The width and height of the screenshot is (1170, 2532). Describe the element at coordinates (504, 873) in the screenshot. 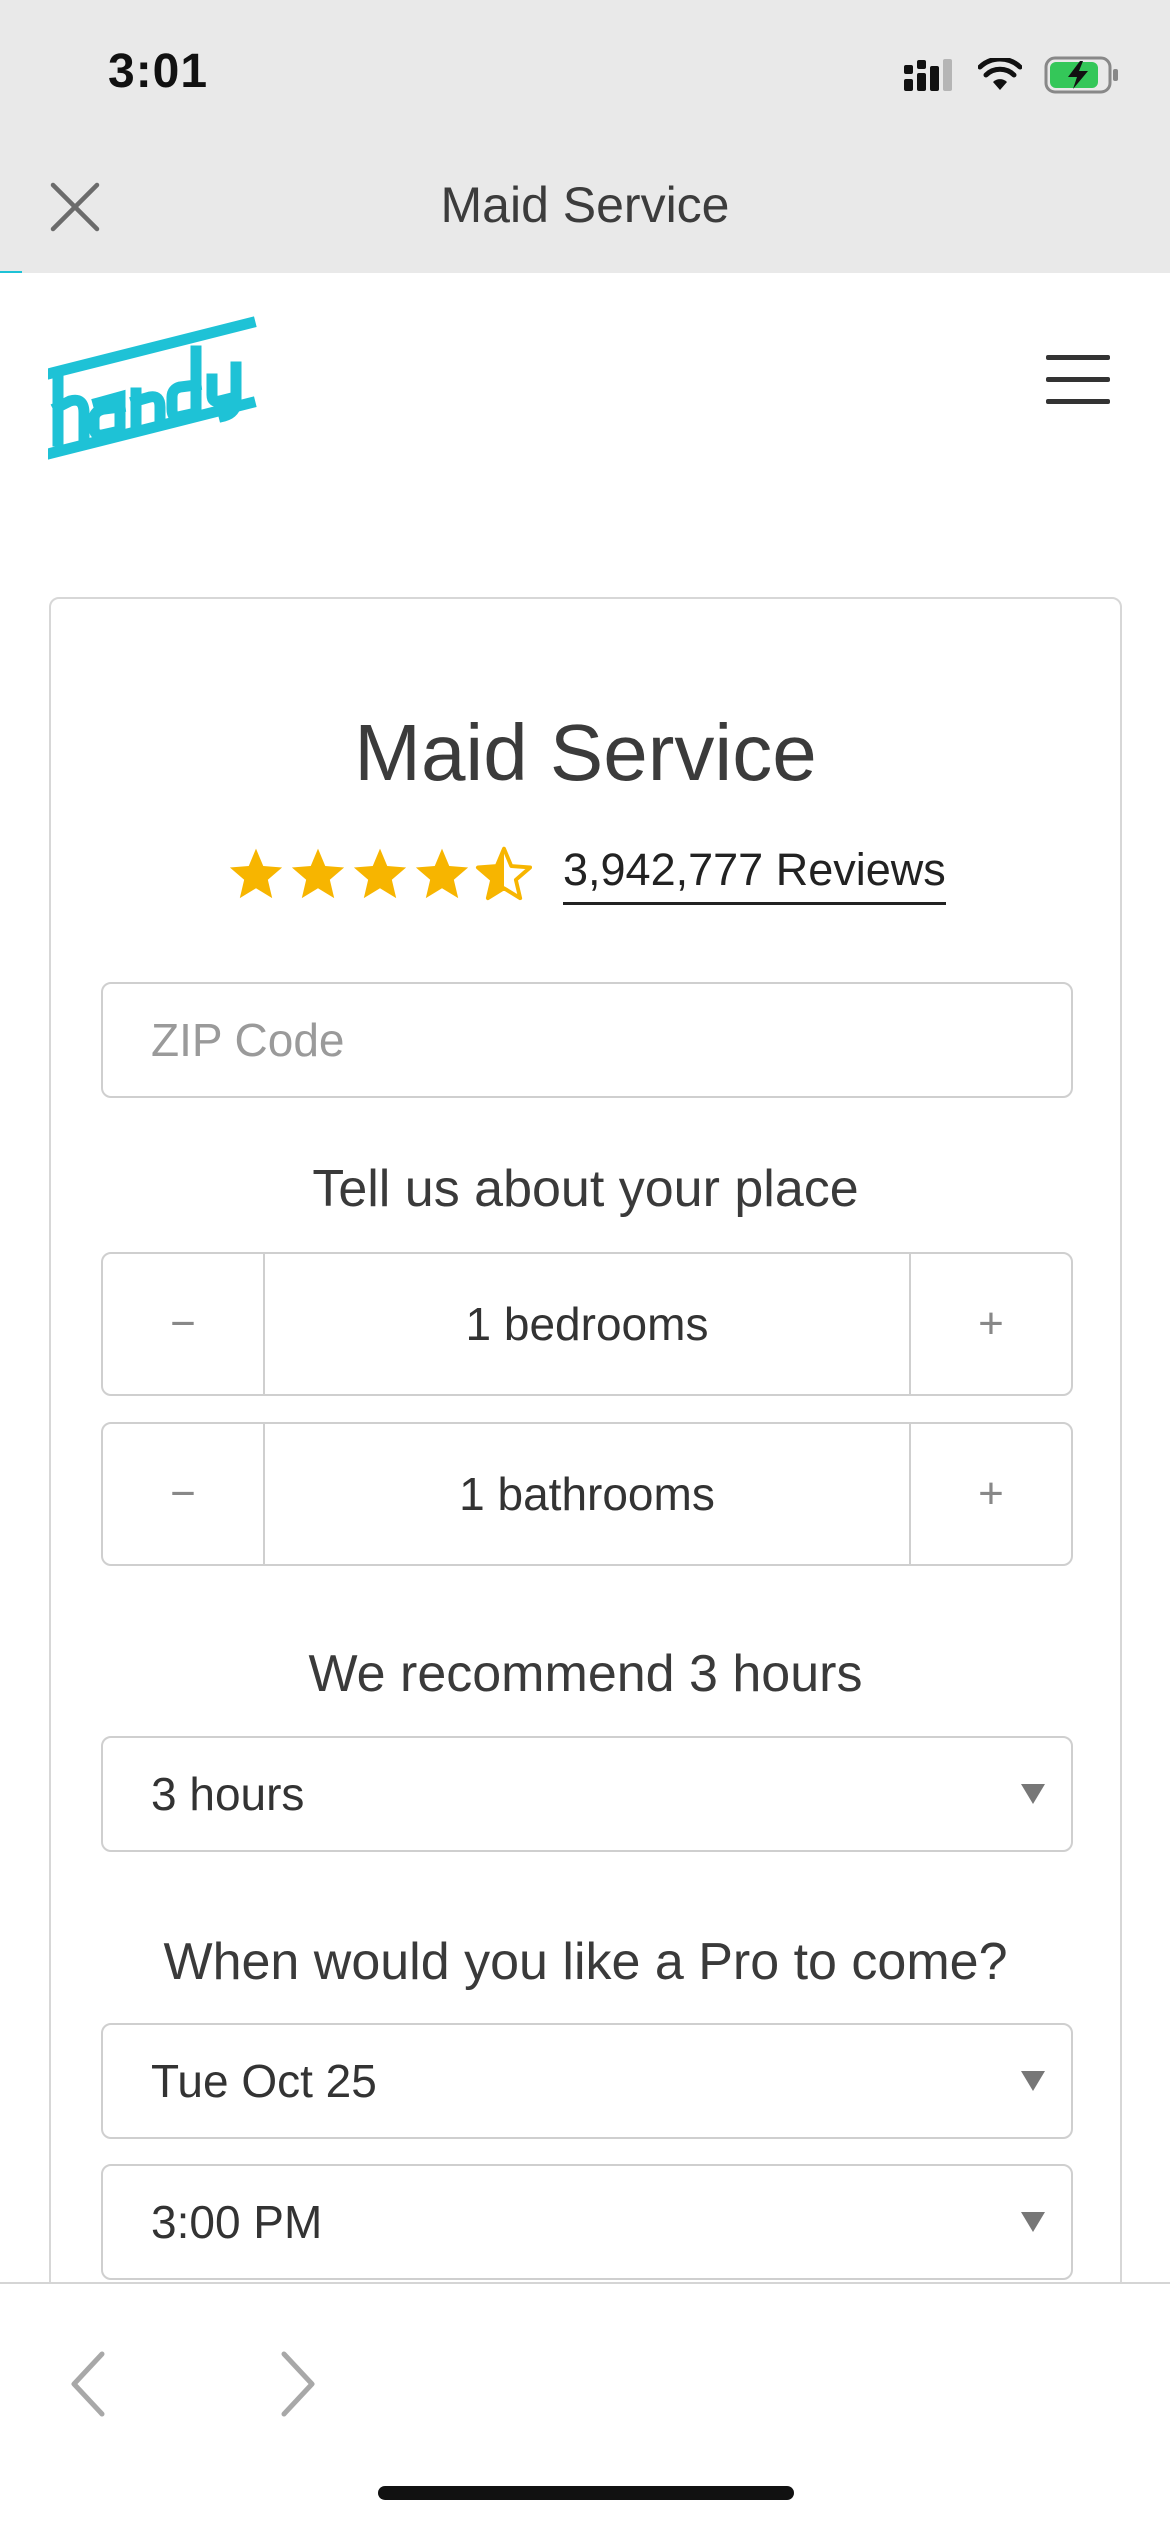

I see `star-half-icon` at that location.